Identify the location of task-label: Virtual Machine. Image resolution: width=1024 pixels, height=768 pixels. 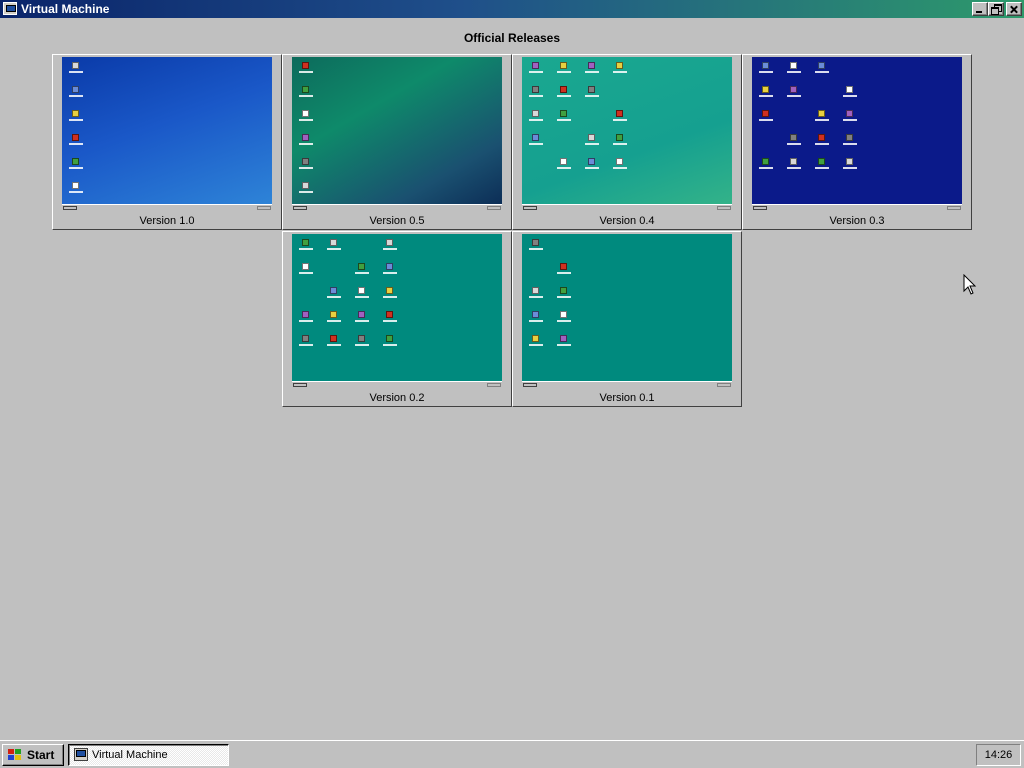
(130, 755).